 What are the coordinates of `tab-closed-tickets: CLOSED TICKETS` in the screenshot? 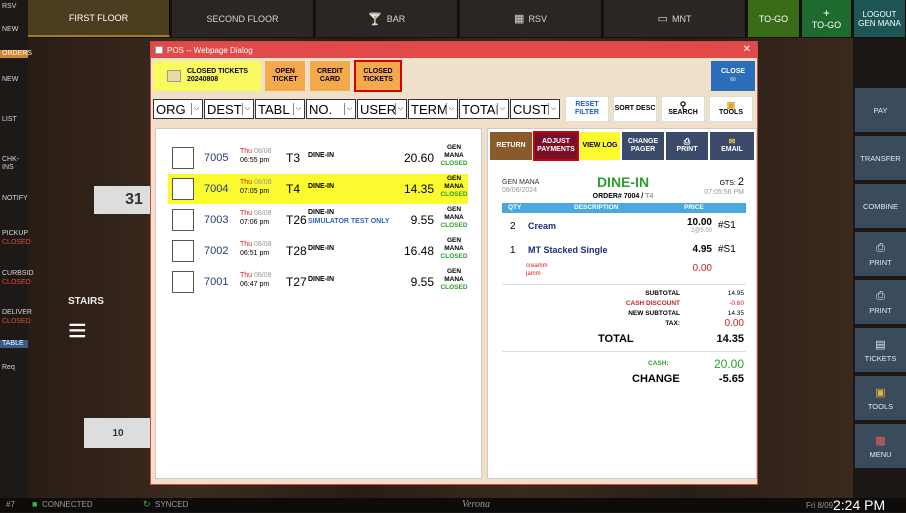 It's located at (378, 76).